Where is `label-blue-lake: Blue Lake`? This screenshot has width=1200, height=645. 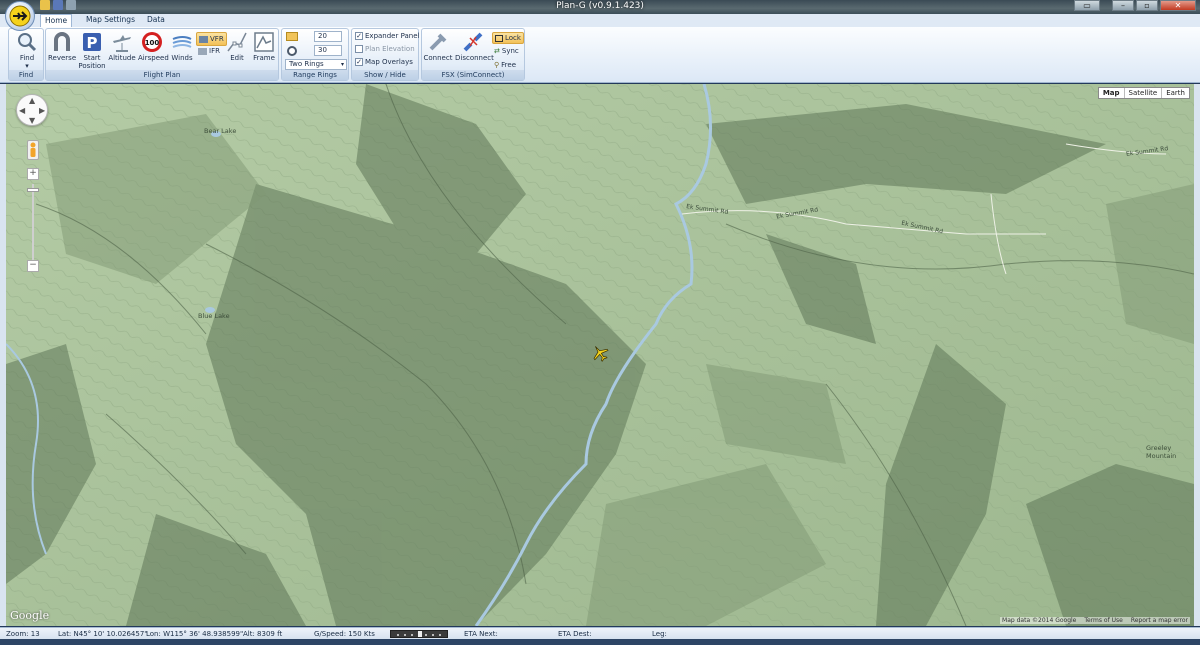 label-blue-lake: Blue Lake is located at coordinates (214, 316).